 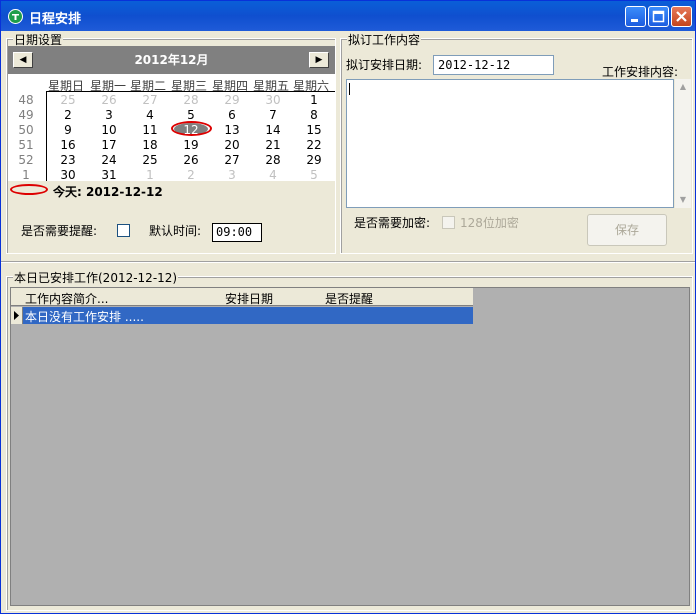 I want to click on calendar-day: 16, so click(x=68, y=145).